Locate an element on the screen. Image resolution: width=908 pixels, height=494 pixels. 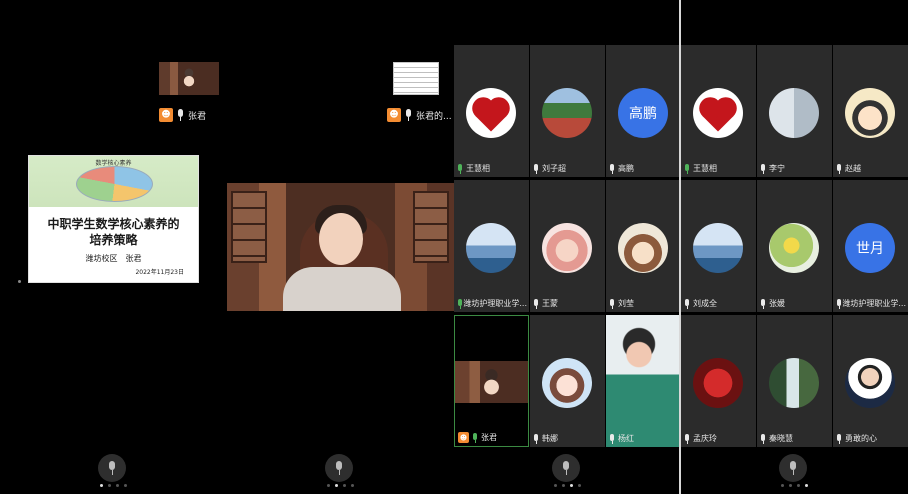
participant-tile: 赵越 is located at coordinates (870, 111).